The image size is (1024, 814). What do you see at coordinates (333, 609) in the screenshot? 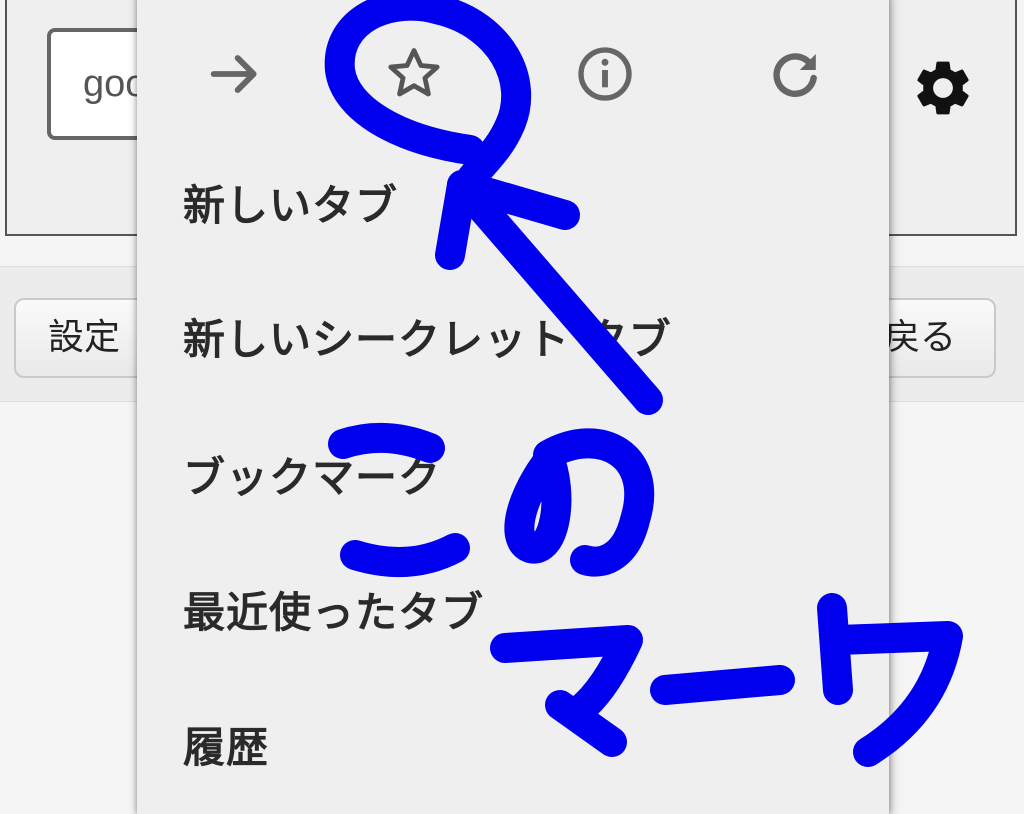
I see `menu-item-recent-tabs: 最近使ったタブ` at bounding box center [333, 609].